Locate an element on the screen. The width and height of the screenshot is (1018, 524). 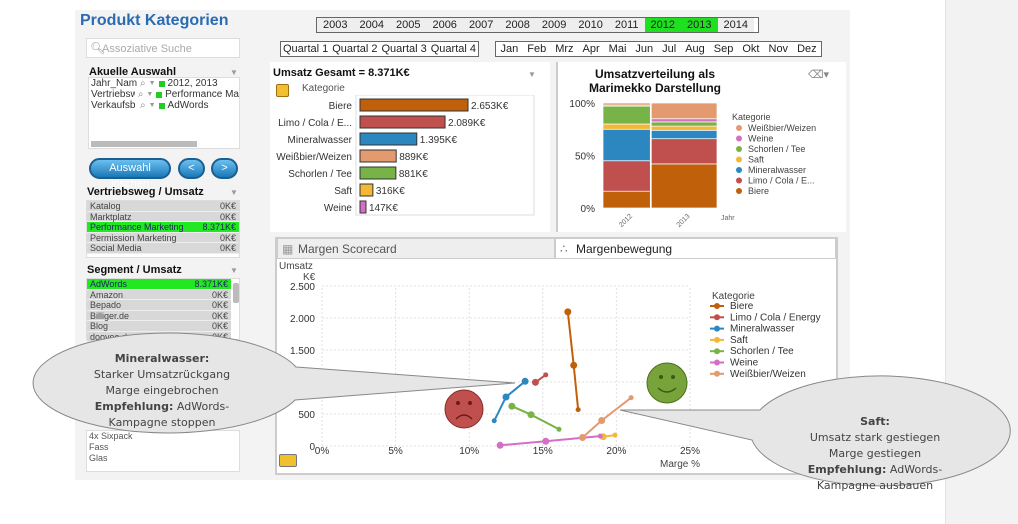
callout-left-rec-label: Empfehlung: is located at coordinates (134, 406).